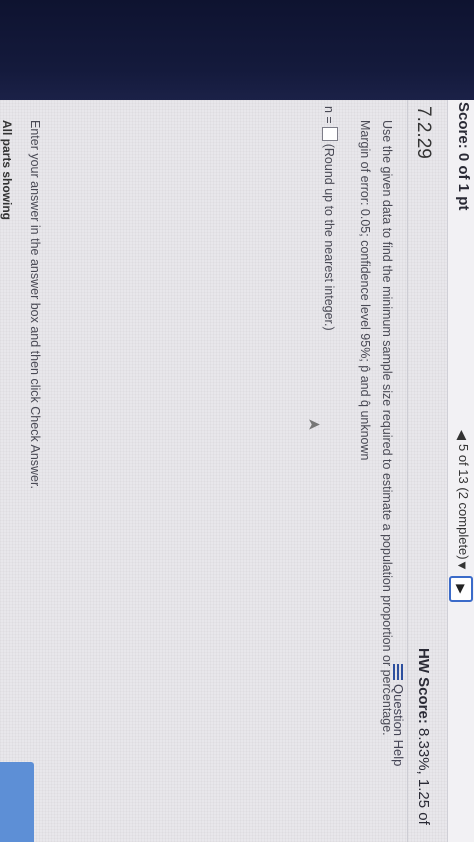 This screenshot has height=842, width=474. I want to click on hw-score-value: 8.33%, 1.25 of, so click(423, 776).